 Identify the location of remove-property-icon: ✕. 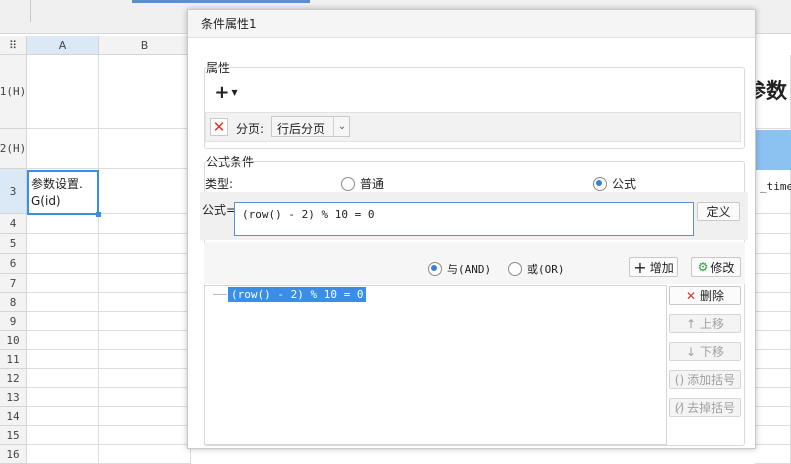
(219, 127).